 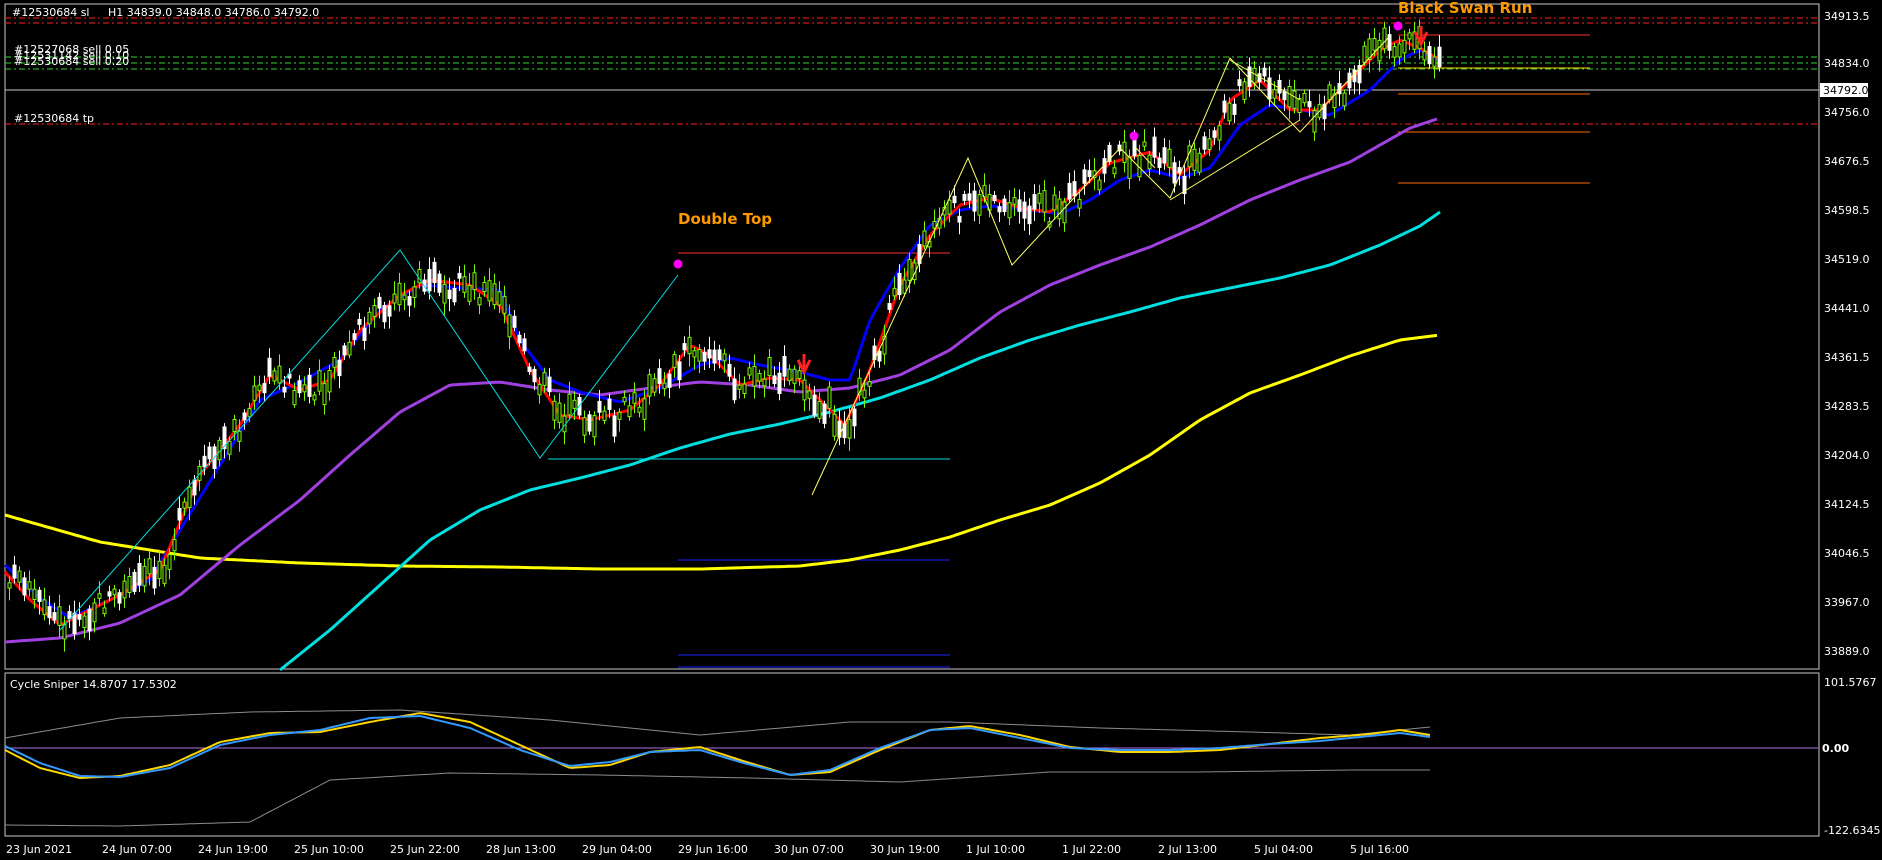 I want to click on time-label: 28 Jun 13:00, so click(x=521, y=849).